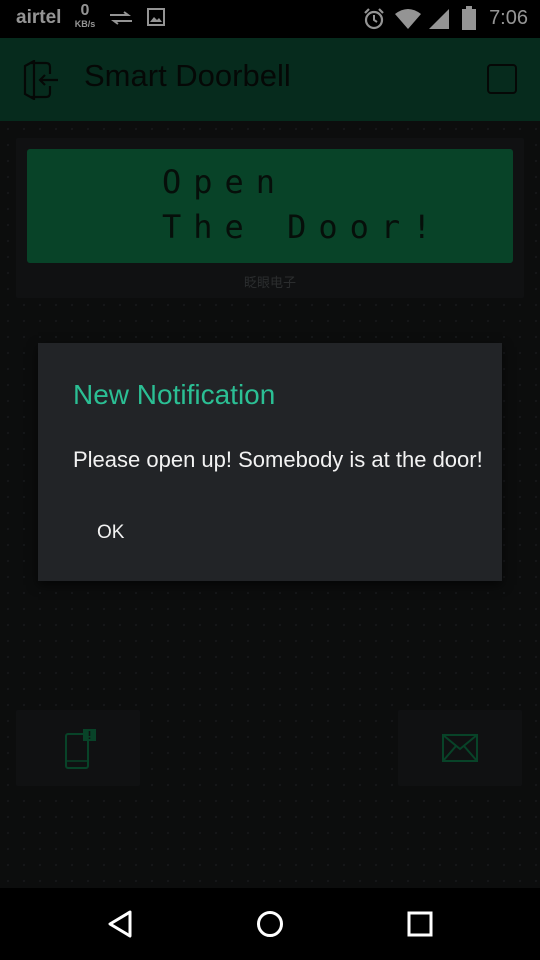 The width and height of the screenshot is (540, 960). I want to click on dialog-message: Please open up! Somebody is at the door!, so click(278, 459).